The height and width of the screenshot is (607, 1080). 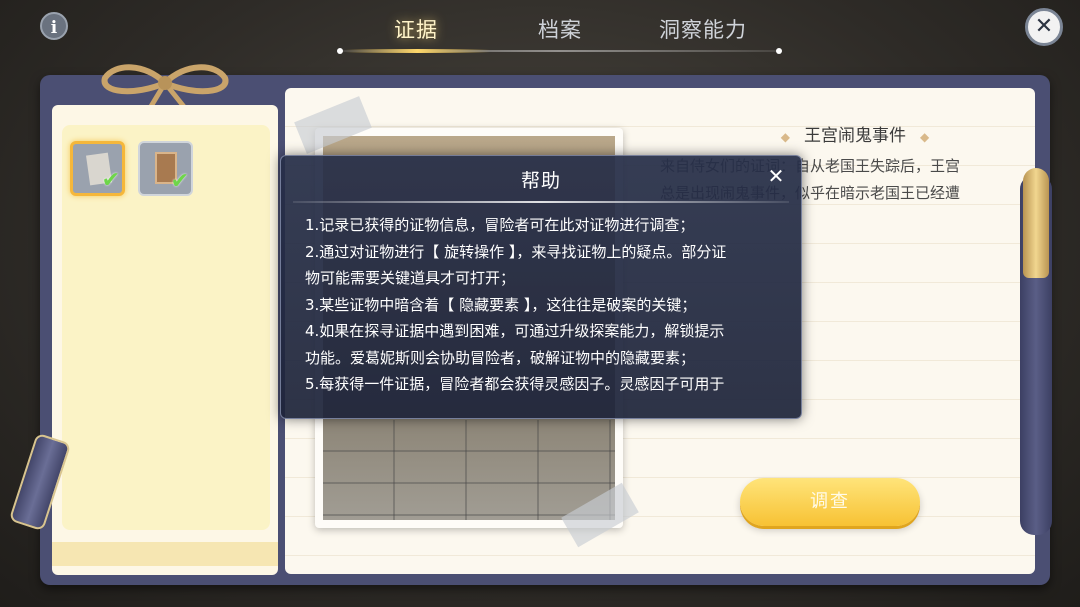 What do you see at coordinates (540, 181) in the screenshot?
I see `help-title: 帮助` at bounding box center [540, 181].